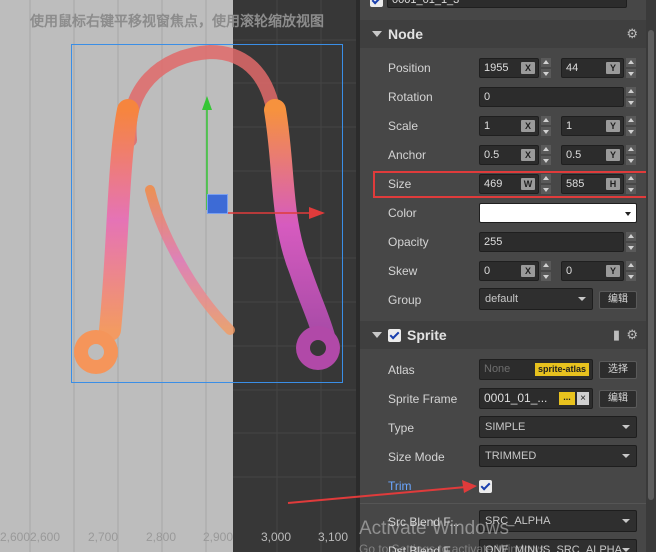 This screenshot has width=656, height=552. I want to click on activation-watermark: Activate Windows, so click(434, 528).